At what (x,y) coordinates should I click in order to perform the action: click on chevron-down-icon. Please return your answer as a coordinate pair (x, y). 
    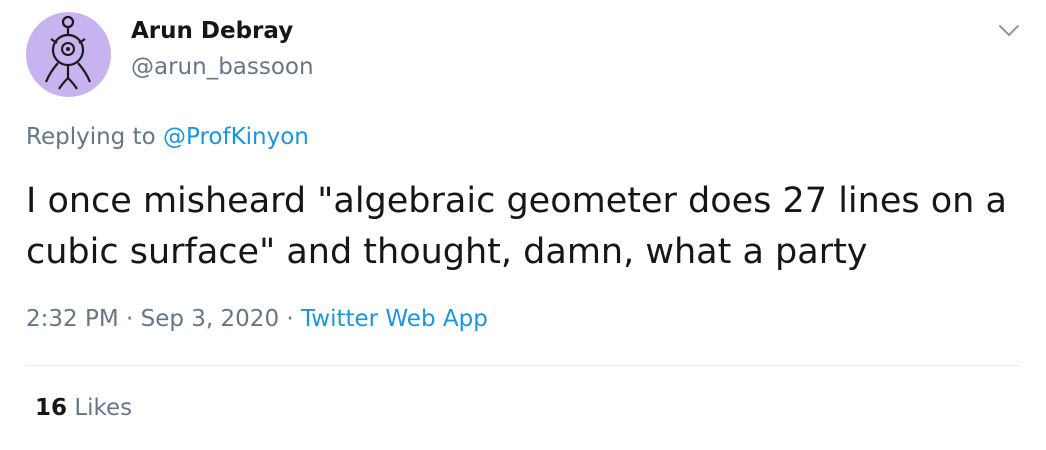
    Looking at the image, I should click on (1009, 30).